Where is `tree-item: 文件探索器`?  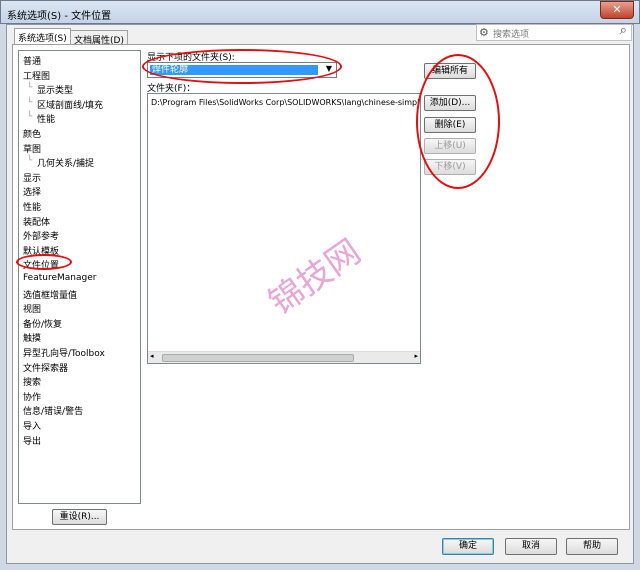
tree-item: 文件探索器 is located at coordinates (45, 367).